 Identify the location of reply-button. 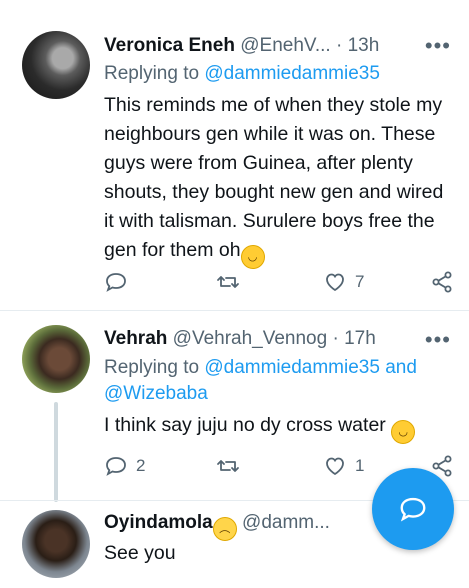
(120, 282).